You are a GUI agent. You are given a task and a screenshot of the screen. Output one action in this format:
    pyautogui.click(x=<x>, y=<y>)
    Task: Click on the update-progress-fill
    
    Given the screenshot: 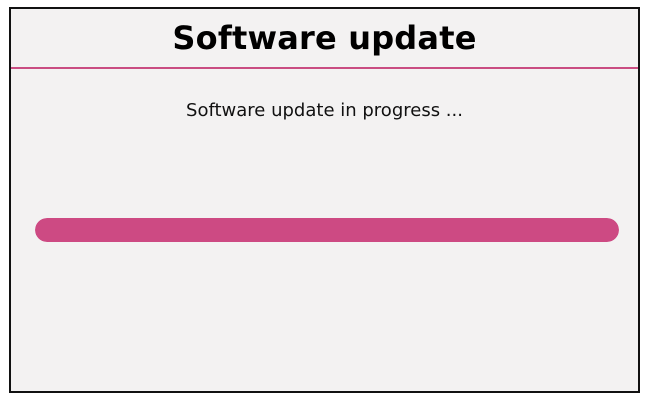 What is the action you would take?
    pyautogui.click(x=327, y=230)
    